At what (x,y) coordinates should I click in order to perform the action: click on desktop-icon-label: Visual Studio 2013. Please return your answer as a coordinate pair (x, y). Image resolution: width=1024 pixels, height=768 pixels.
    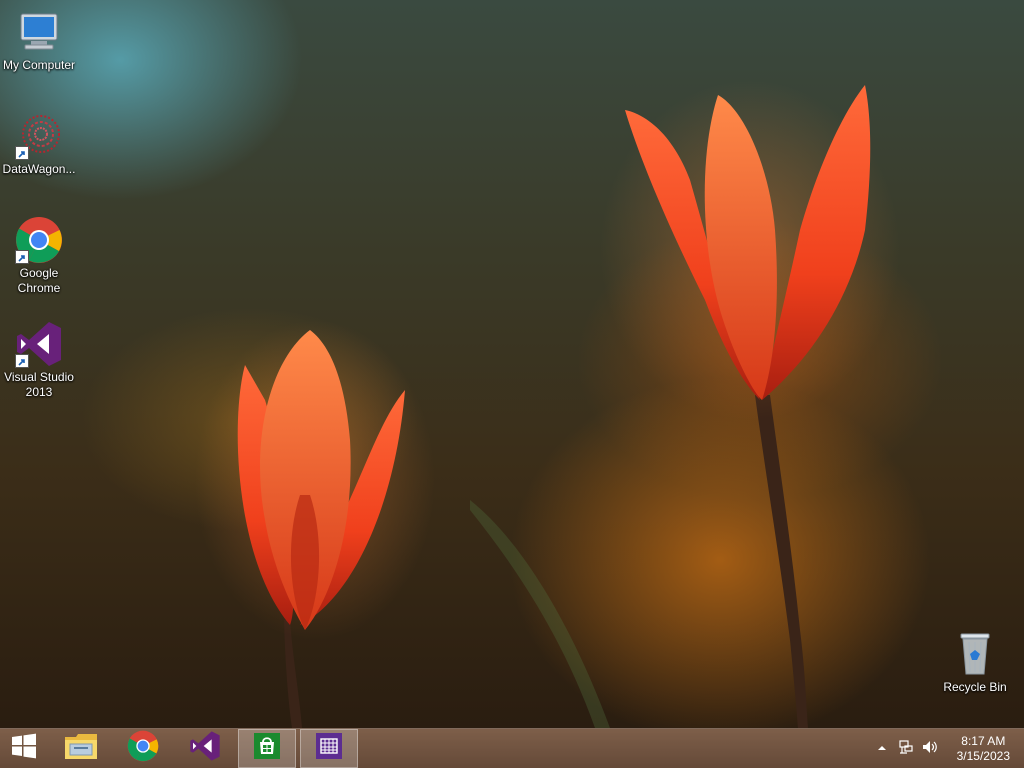
    Looking at the image, I should click on (39, 384).